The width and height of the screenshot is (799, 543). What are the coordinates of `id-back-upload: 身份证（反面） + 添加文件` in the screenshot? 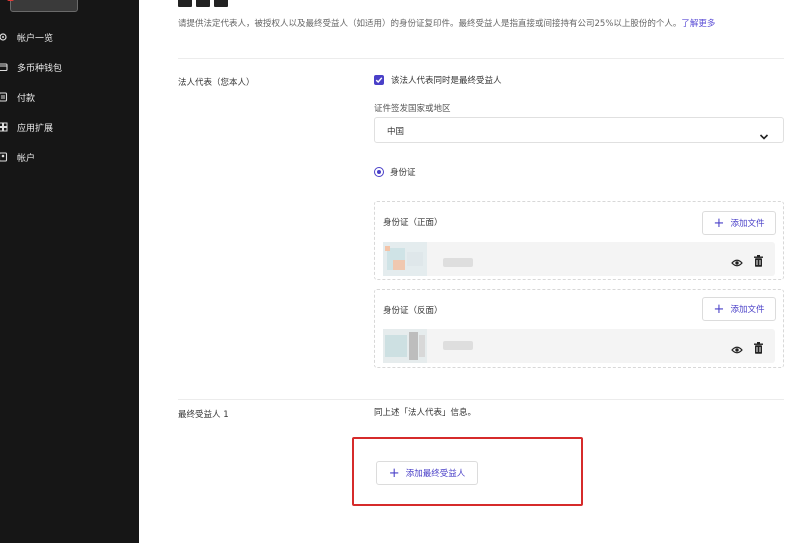 It's located at (579, 328).